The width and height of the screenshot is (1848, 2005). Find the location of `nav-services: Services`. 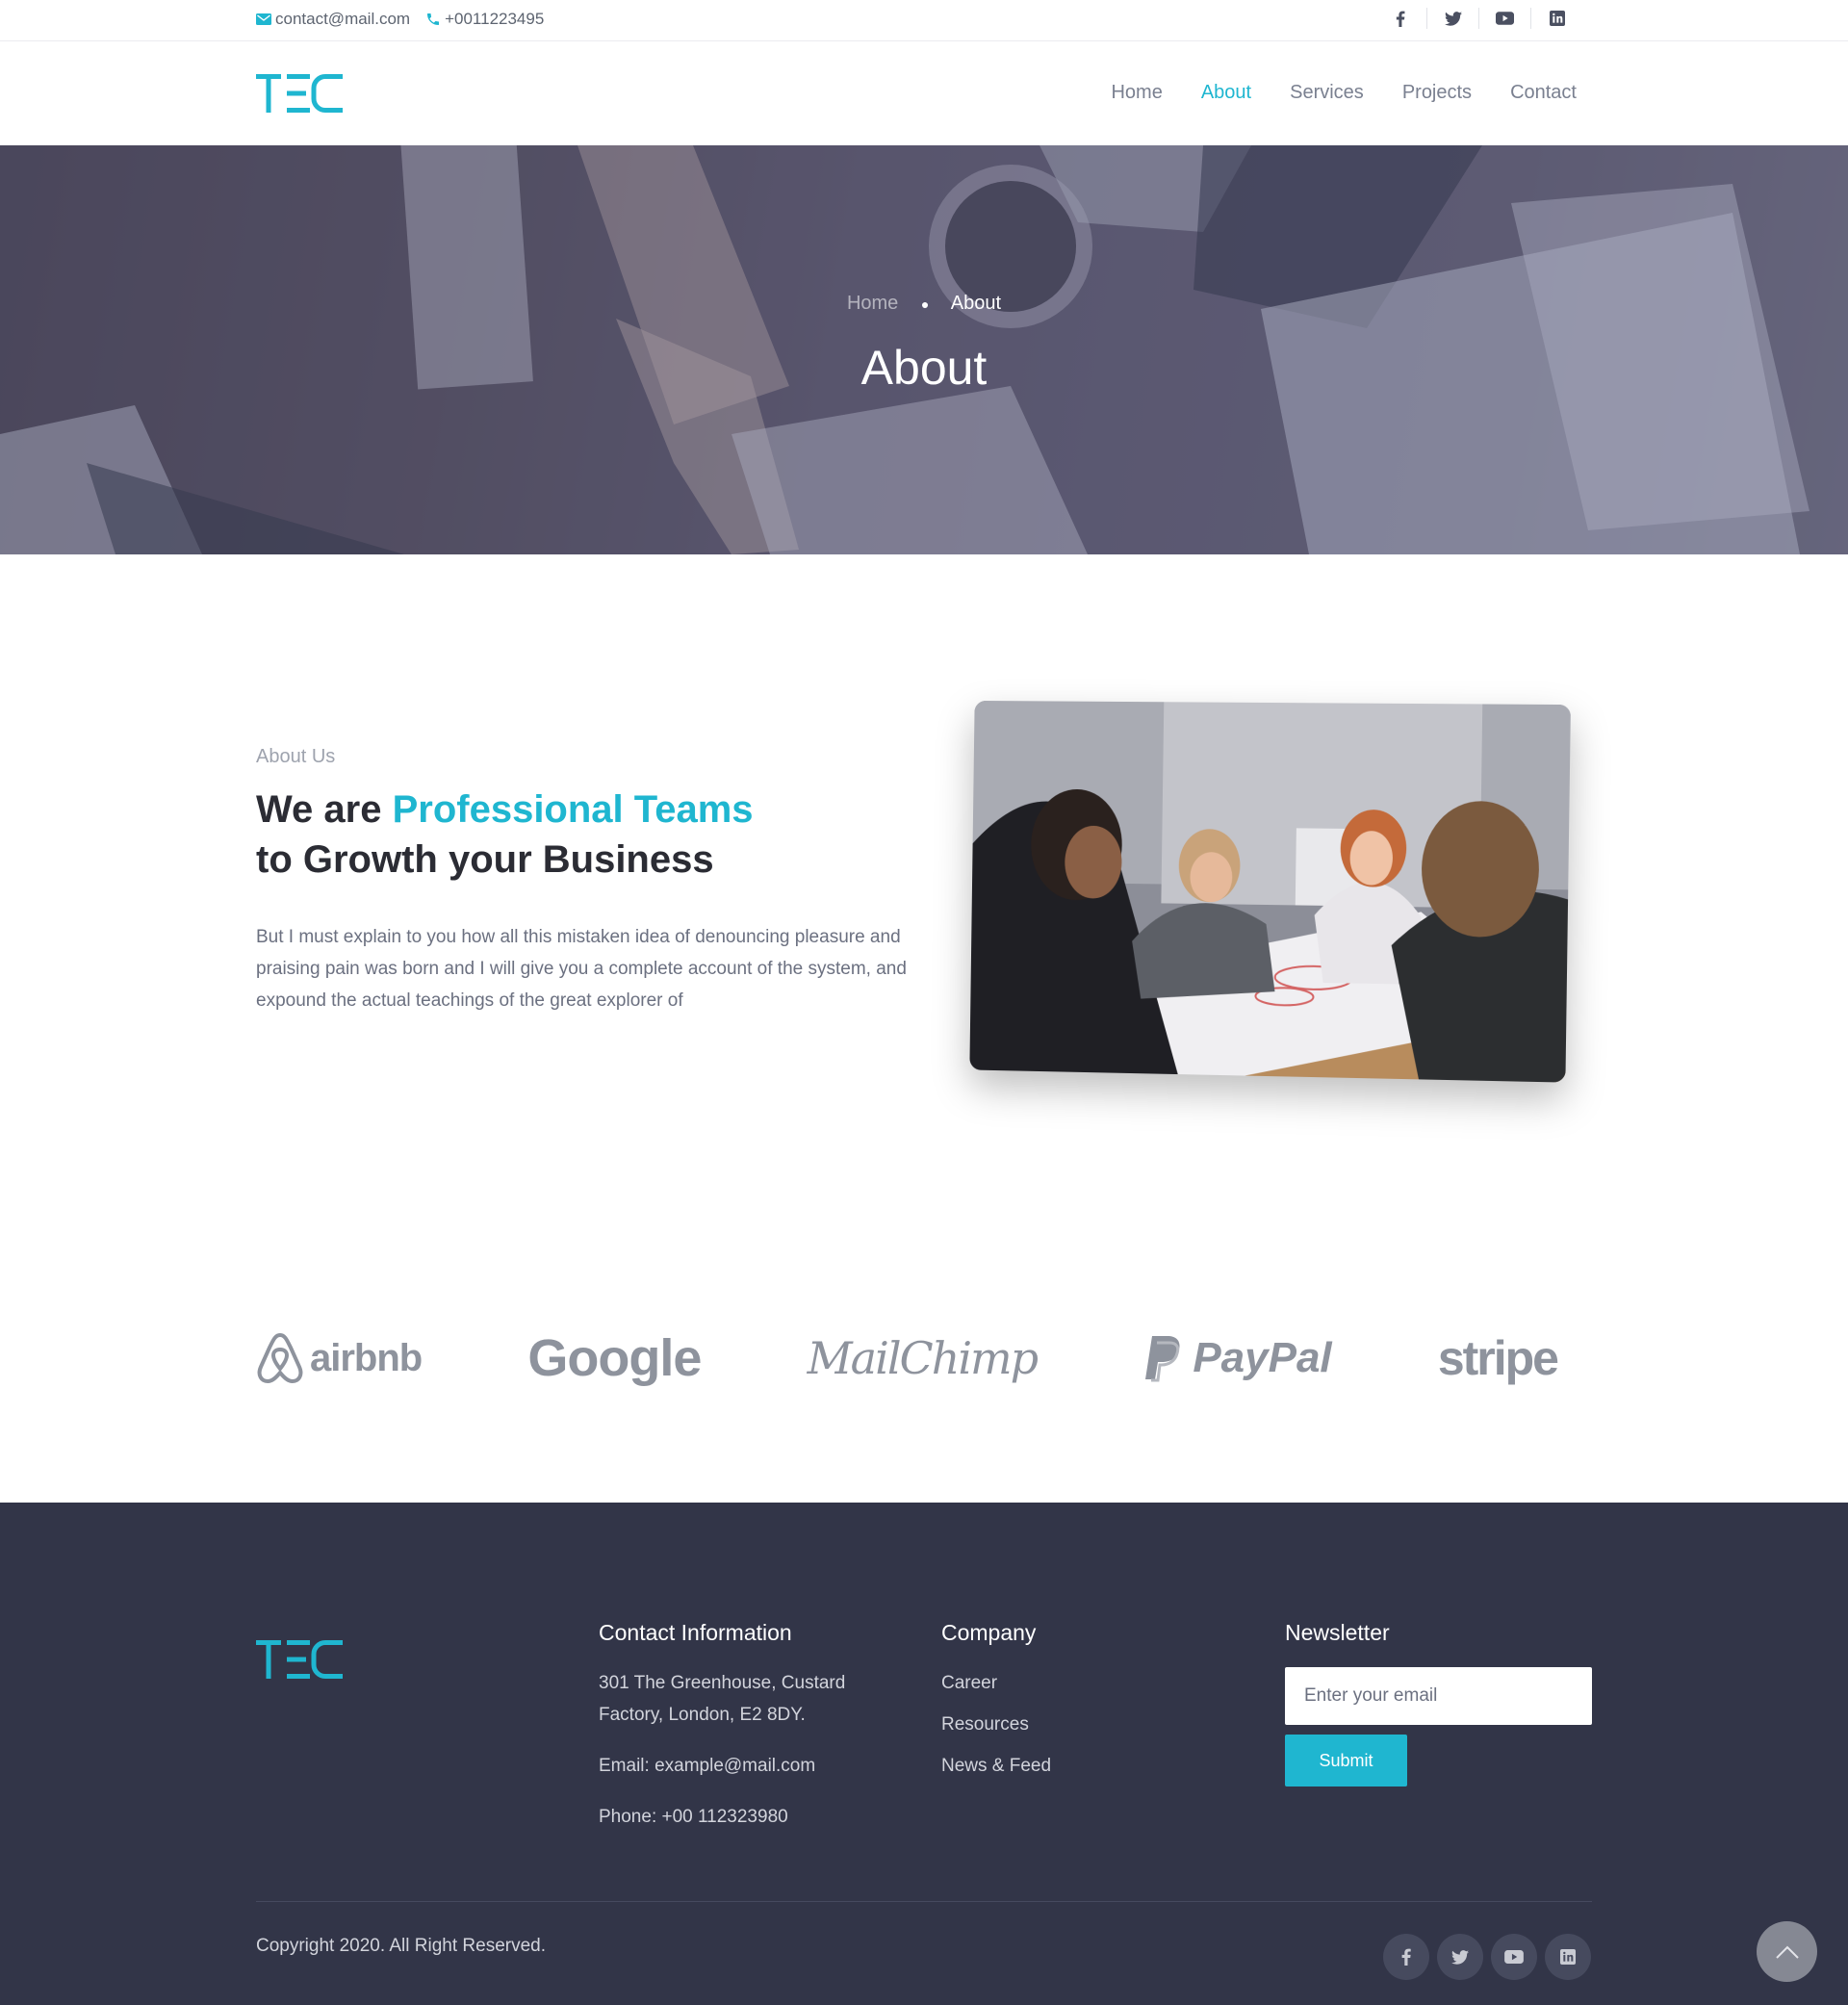

nav-services: Services is located at coordinates (1327, 93).